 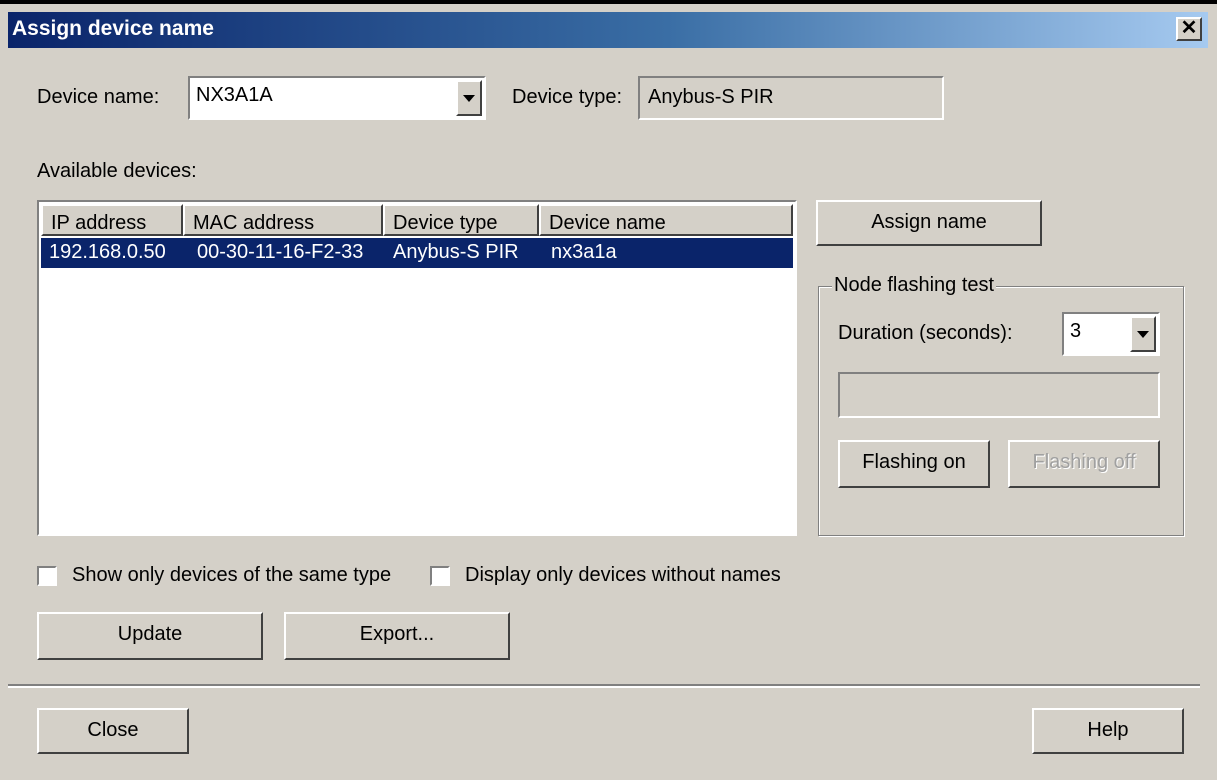 I want to click on footer-separator, so click(x=604, y=686).